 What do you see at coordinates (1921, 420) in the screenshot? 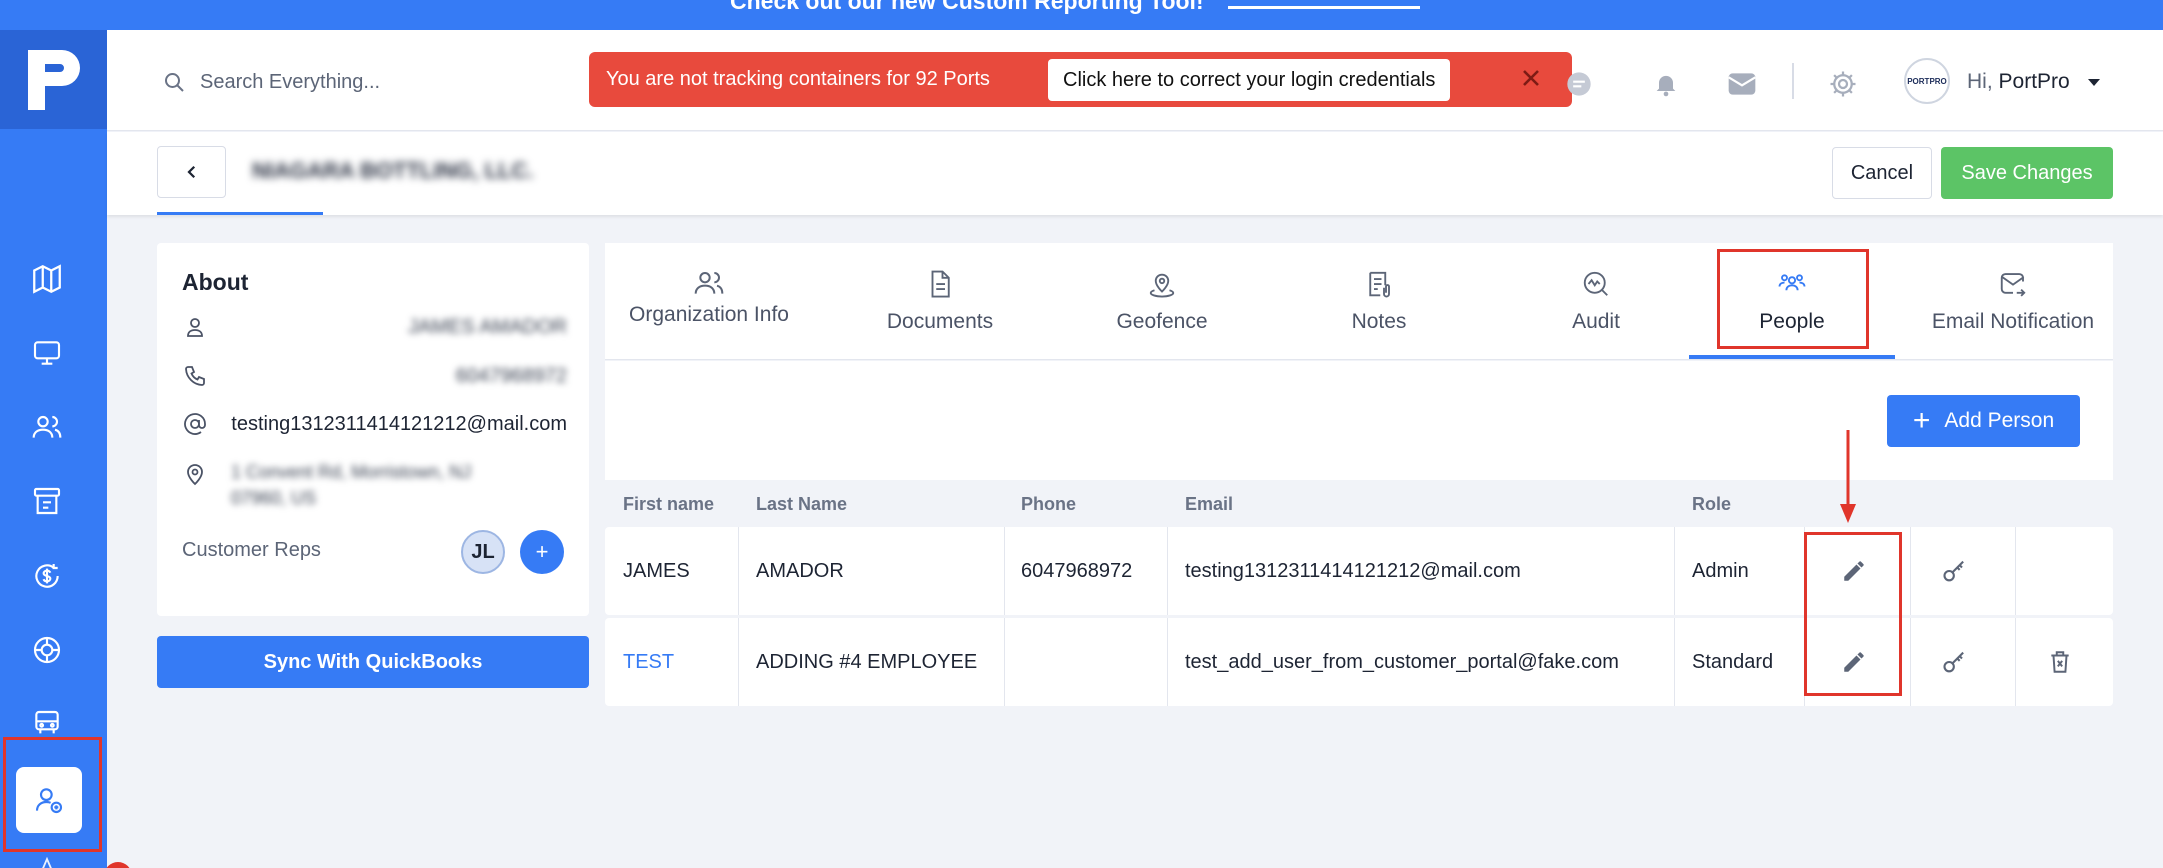
I see `plus-icon: +` at bounding box center [1921, 420].